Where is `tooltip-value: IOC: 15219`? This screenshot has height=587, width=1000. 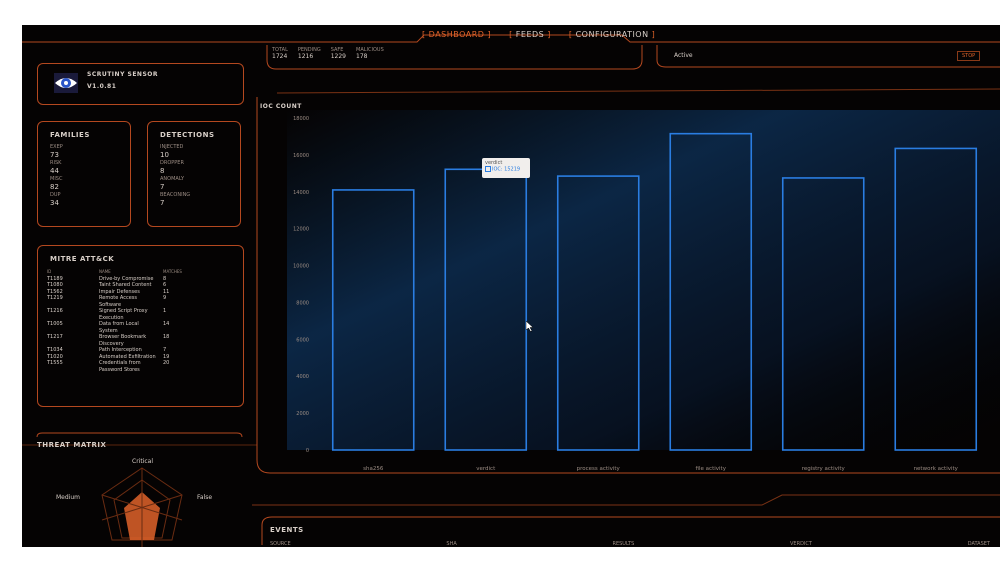 tooltip-value: IOC: 15219 is located at coordinates (506, 169).